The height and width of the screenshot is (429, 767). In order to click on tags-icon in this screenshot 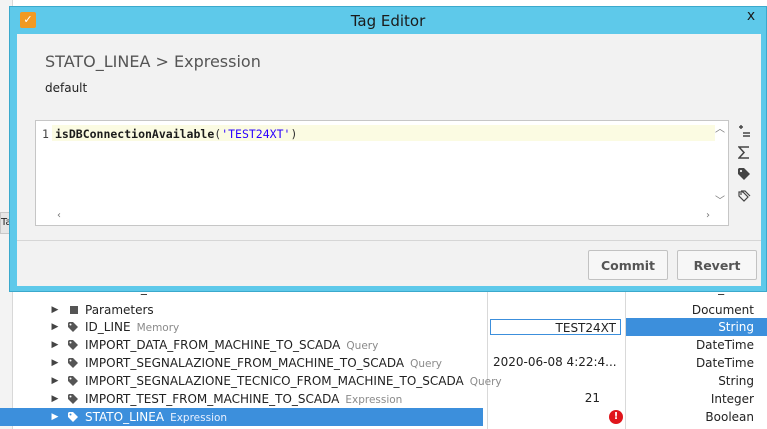, I will do `click(744, 199)`.